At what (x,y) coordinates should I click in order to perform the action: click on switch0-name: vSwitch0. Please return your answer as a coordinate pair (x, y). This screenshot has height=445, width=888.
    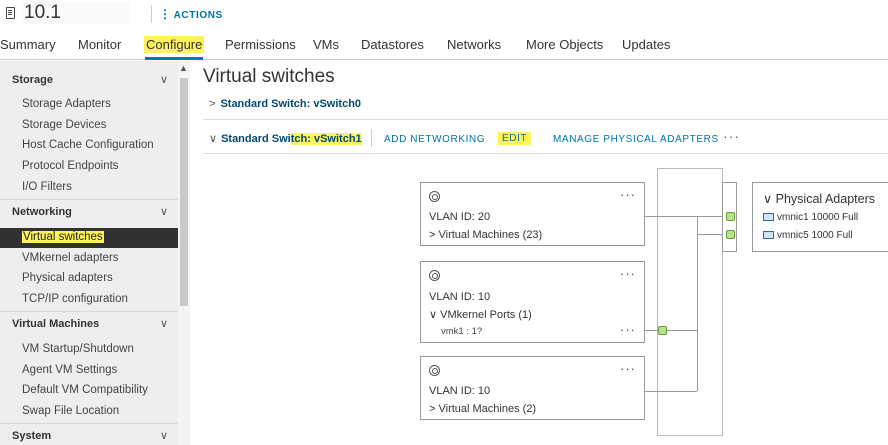
    Looking at the image, I should click on (337, 104).